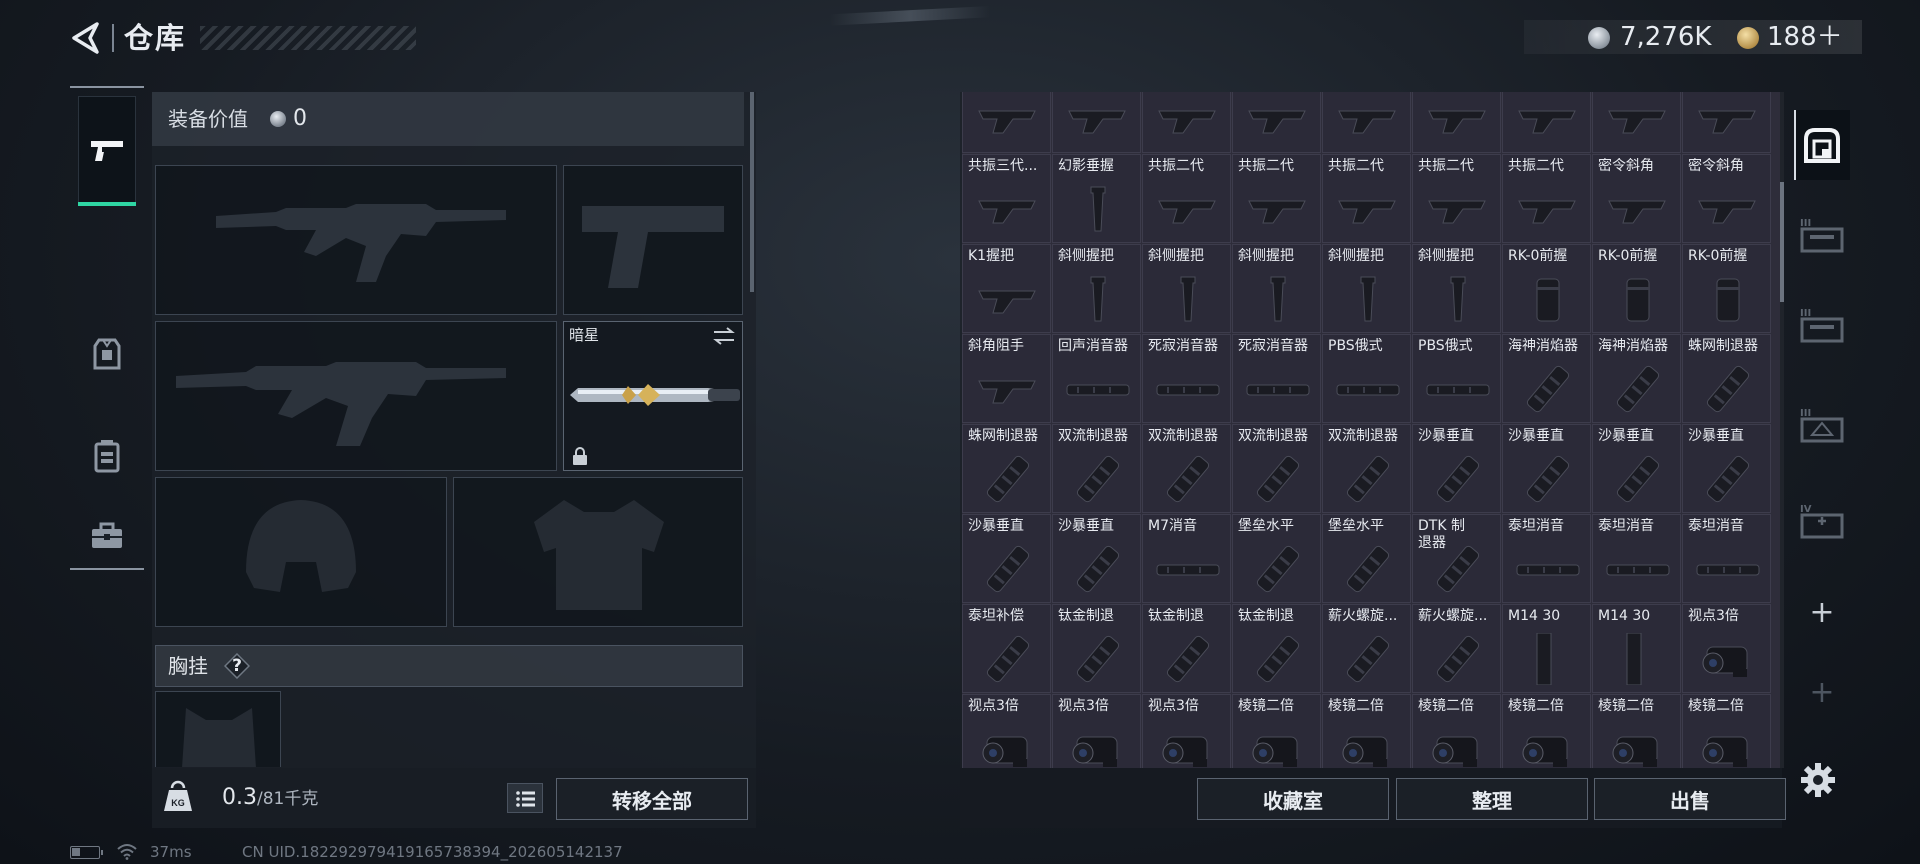 The image size is (1920, 864). What do you see at coordinates (1782, 430) in the screenshot?
I see `storage-scrollbar` at bounding box center [1782, 430].